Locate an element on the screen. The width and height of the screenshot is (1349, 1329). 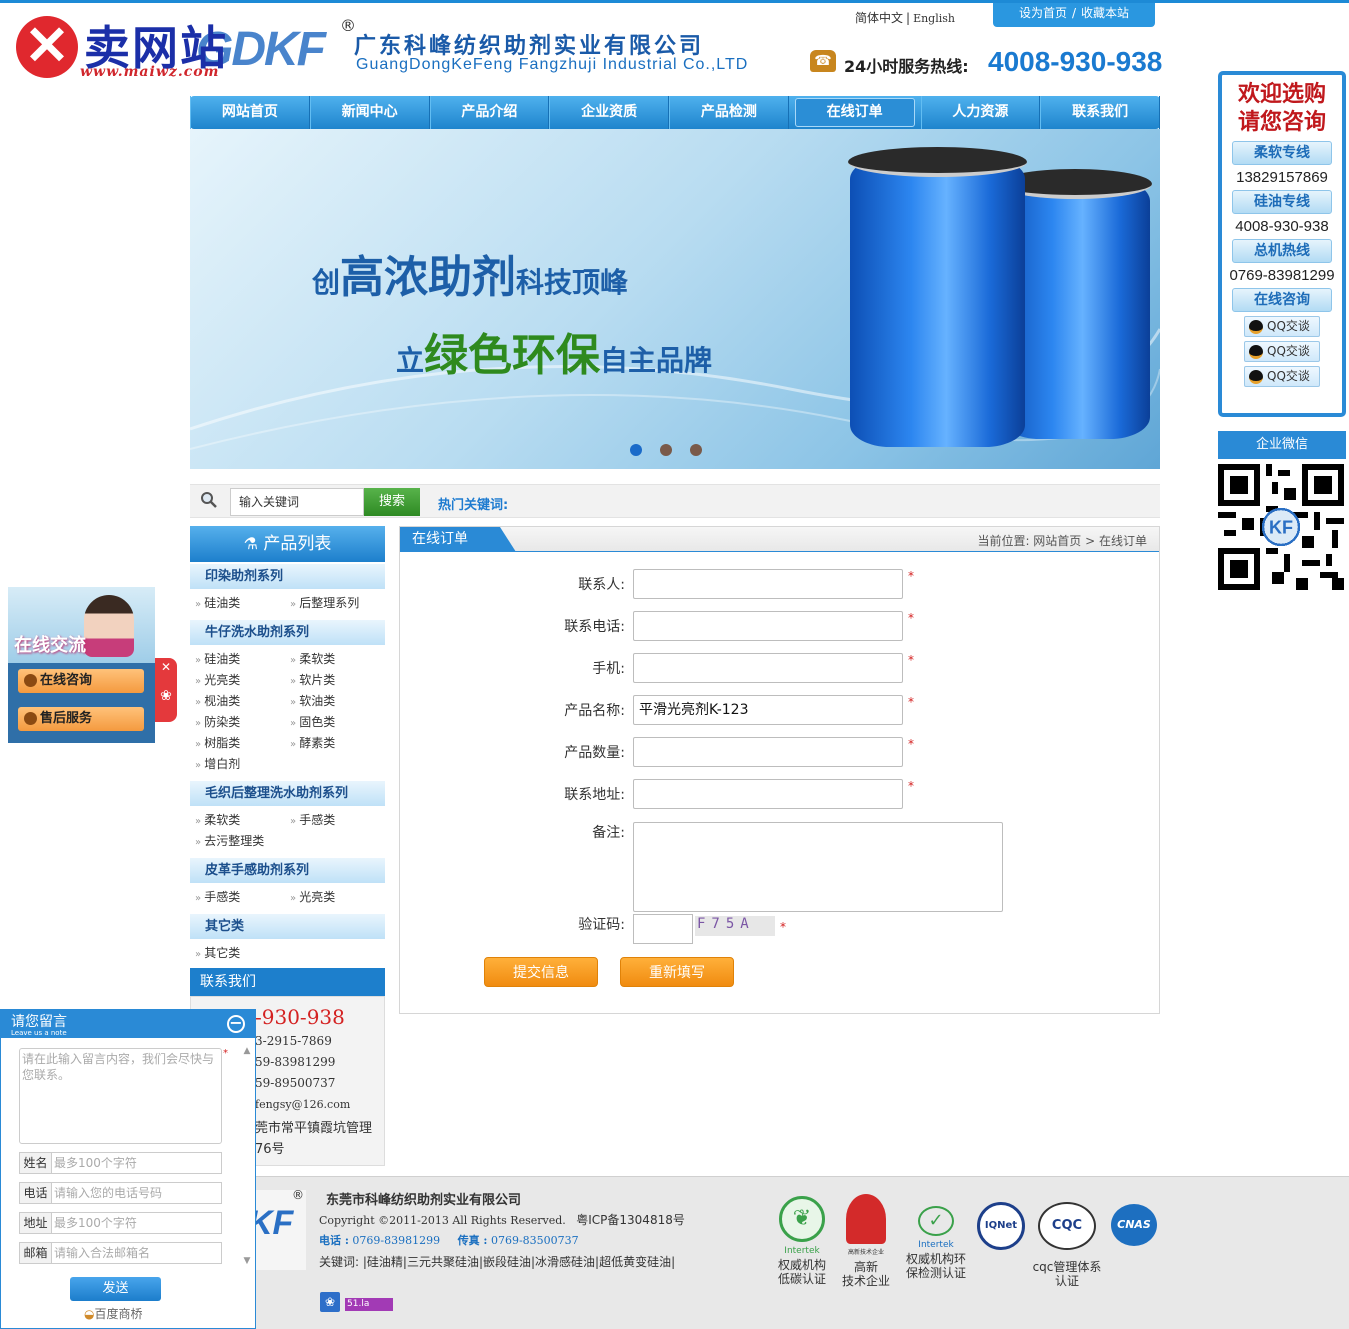
search-bar: 输入关键词 搜索 热门关键词: is located at coordinates (675, 501).